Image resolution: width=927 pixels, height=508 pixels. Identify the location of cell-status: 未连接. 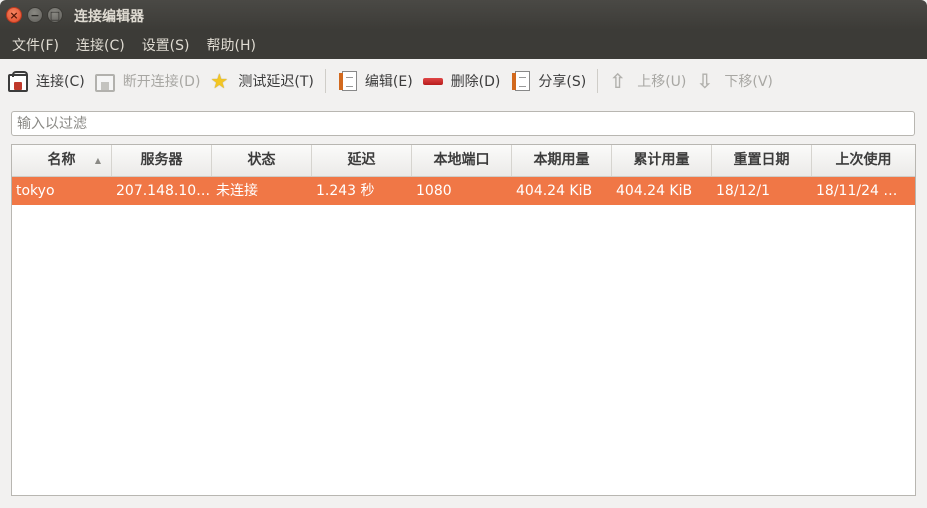
(237, 191).